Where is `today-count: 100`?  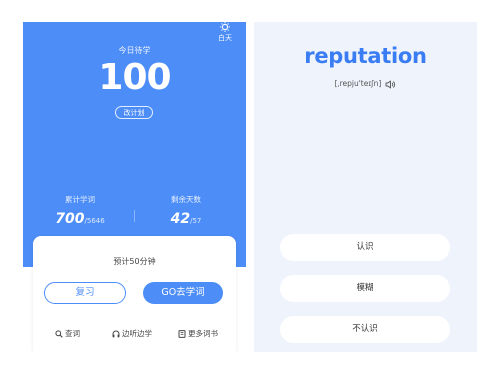 today-count: 100 is located at coordinates (134, 77).